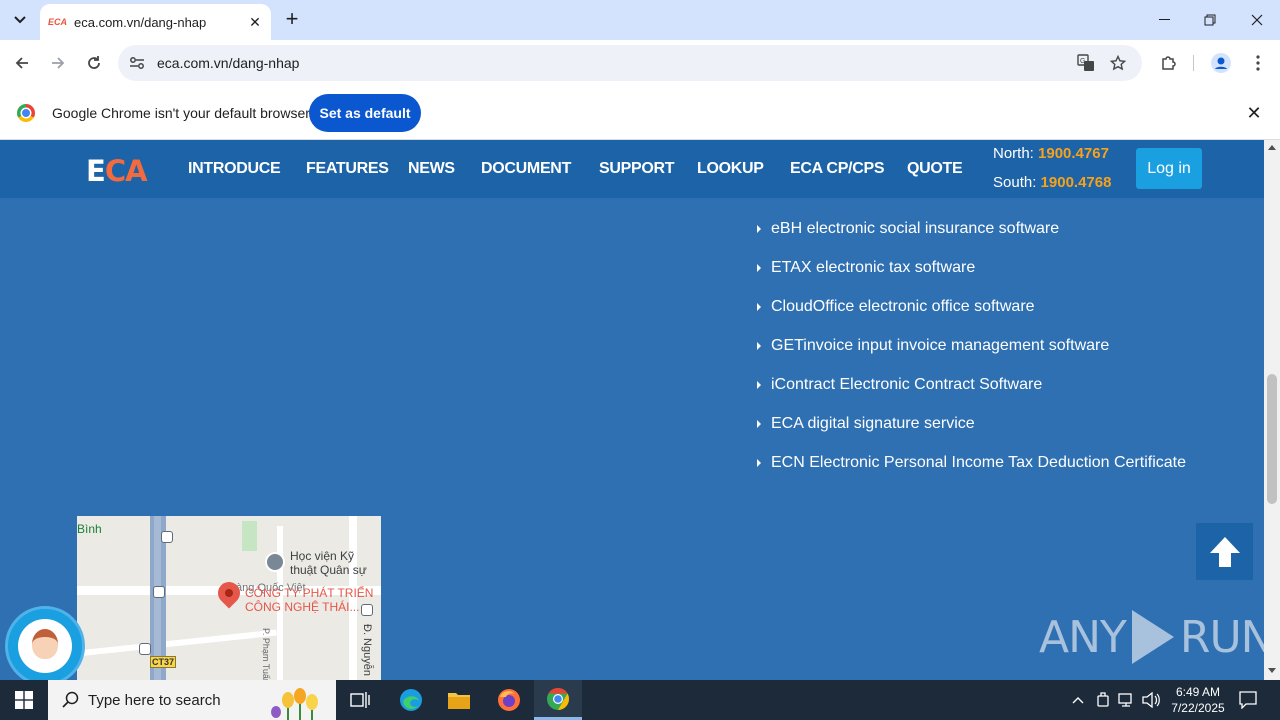 The width and height of the screenshot is (1280, 720). I want to click on chat-support-avatar, so click(45, 643).